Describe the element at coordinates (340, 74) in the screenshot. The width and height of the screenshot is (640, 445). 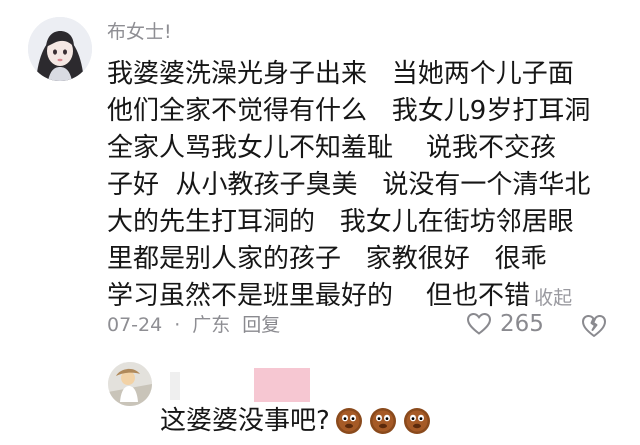
I see `comment-line: 我婆婆洗澡光身子出来 当她两个儿子面` at that location.